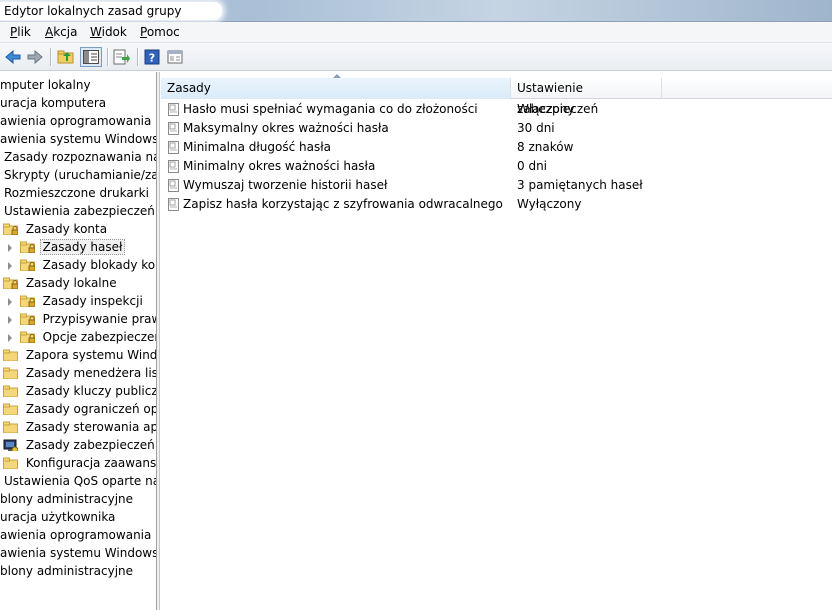 The image size is (832, 610). I want to click on tree-item-software-restriction: Zasady ograniczeń oprog, so click(79, 409).